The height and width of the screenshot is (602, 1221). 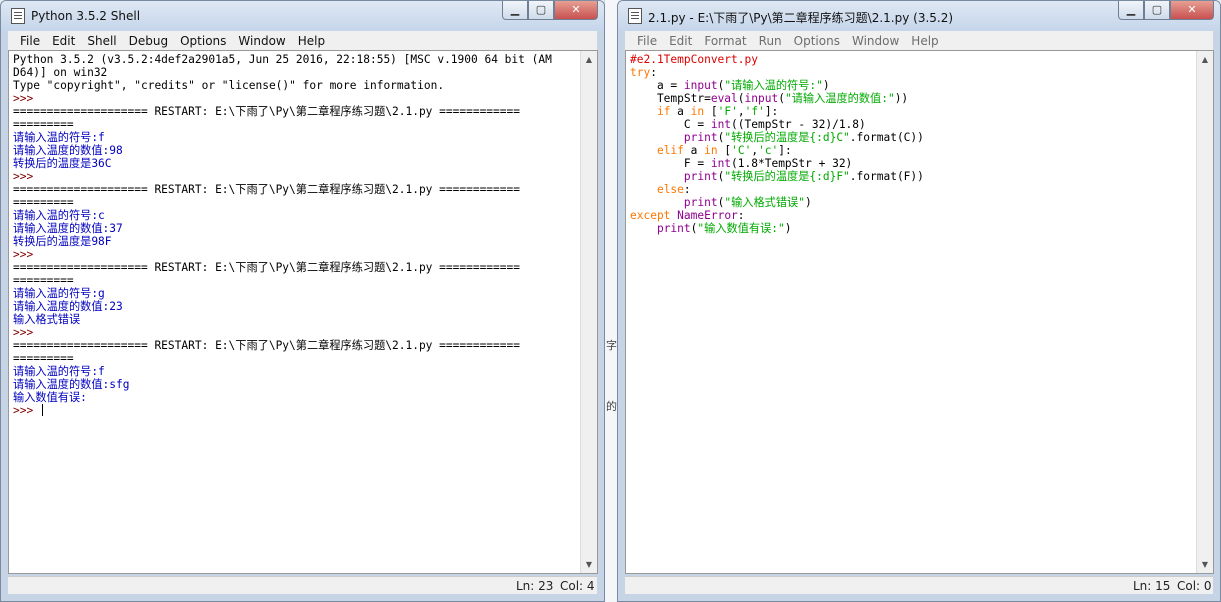 What do you see at coordinates (59, 215) in the screenshot?
I see `shell-line: 请输入温的符号:c` at bounding box center [59, 215].